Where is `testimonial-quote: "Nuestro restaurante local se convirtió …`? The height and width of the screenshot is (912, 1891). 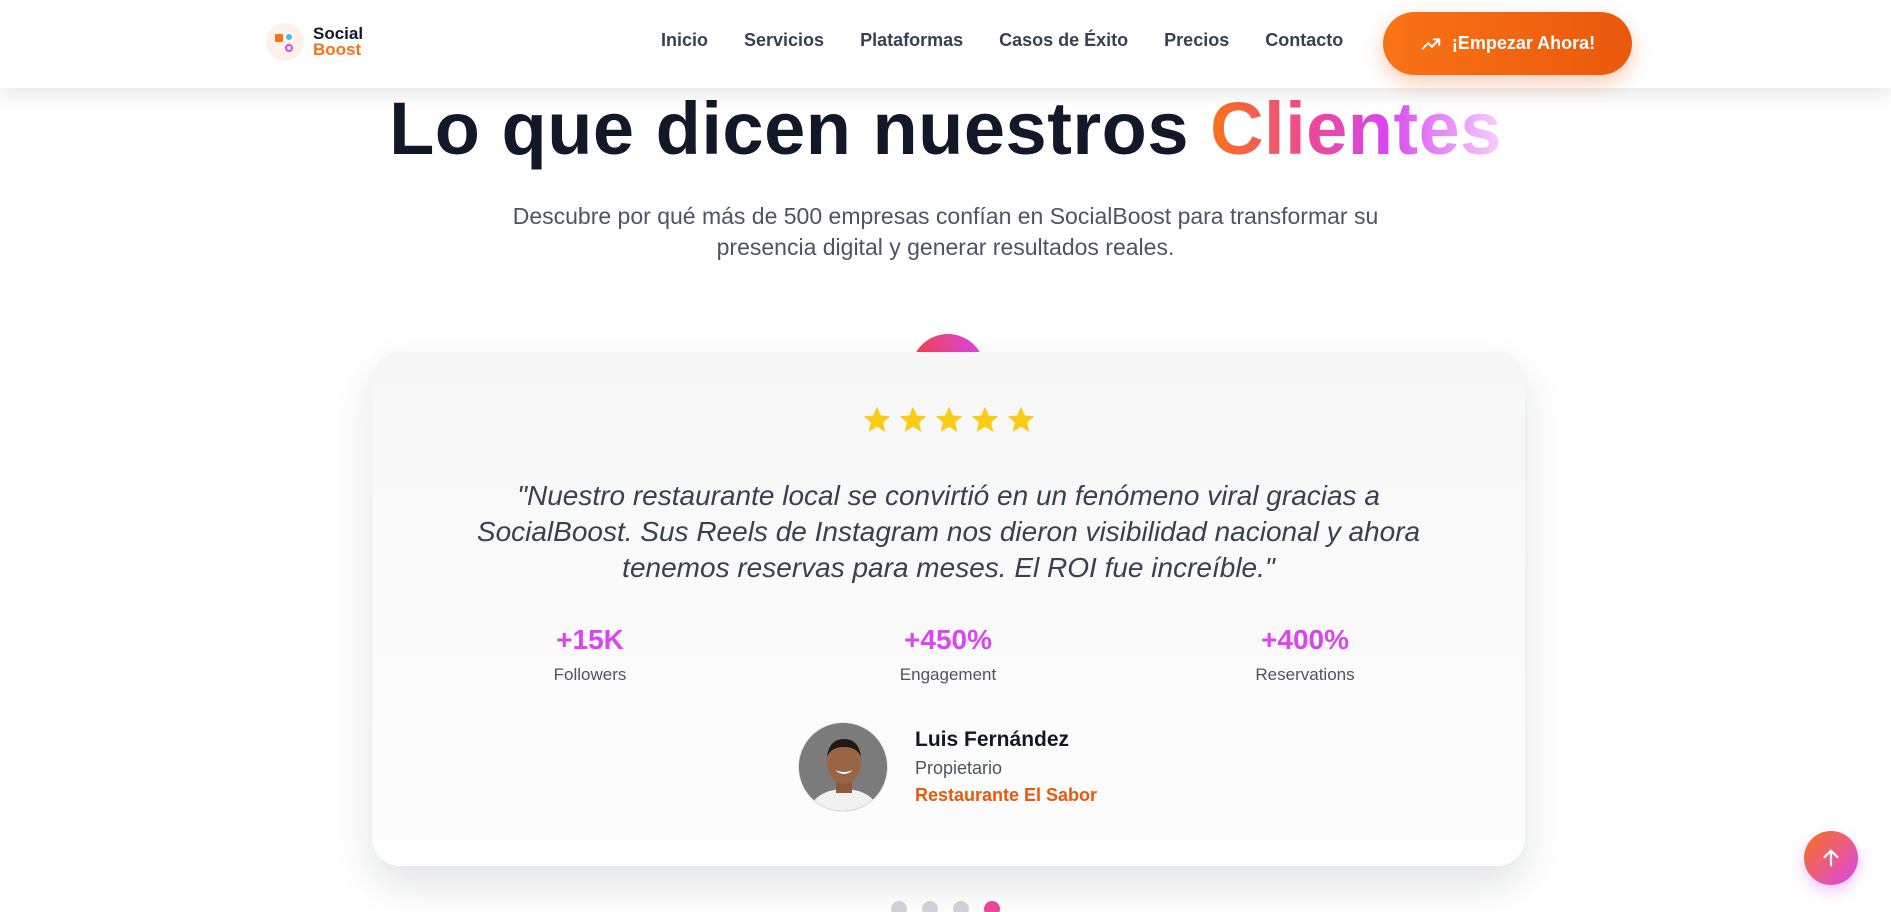
testimonial-quote: "Nuestro restaurante local se convirtió … is located at coordinates (948, 531).